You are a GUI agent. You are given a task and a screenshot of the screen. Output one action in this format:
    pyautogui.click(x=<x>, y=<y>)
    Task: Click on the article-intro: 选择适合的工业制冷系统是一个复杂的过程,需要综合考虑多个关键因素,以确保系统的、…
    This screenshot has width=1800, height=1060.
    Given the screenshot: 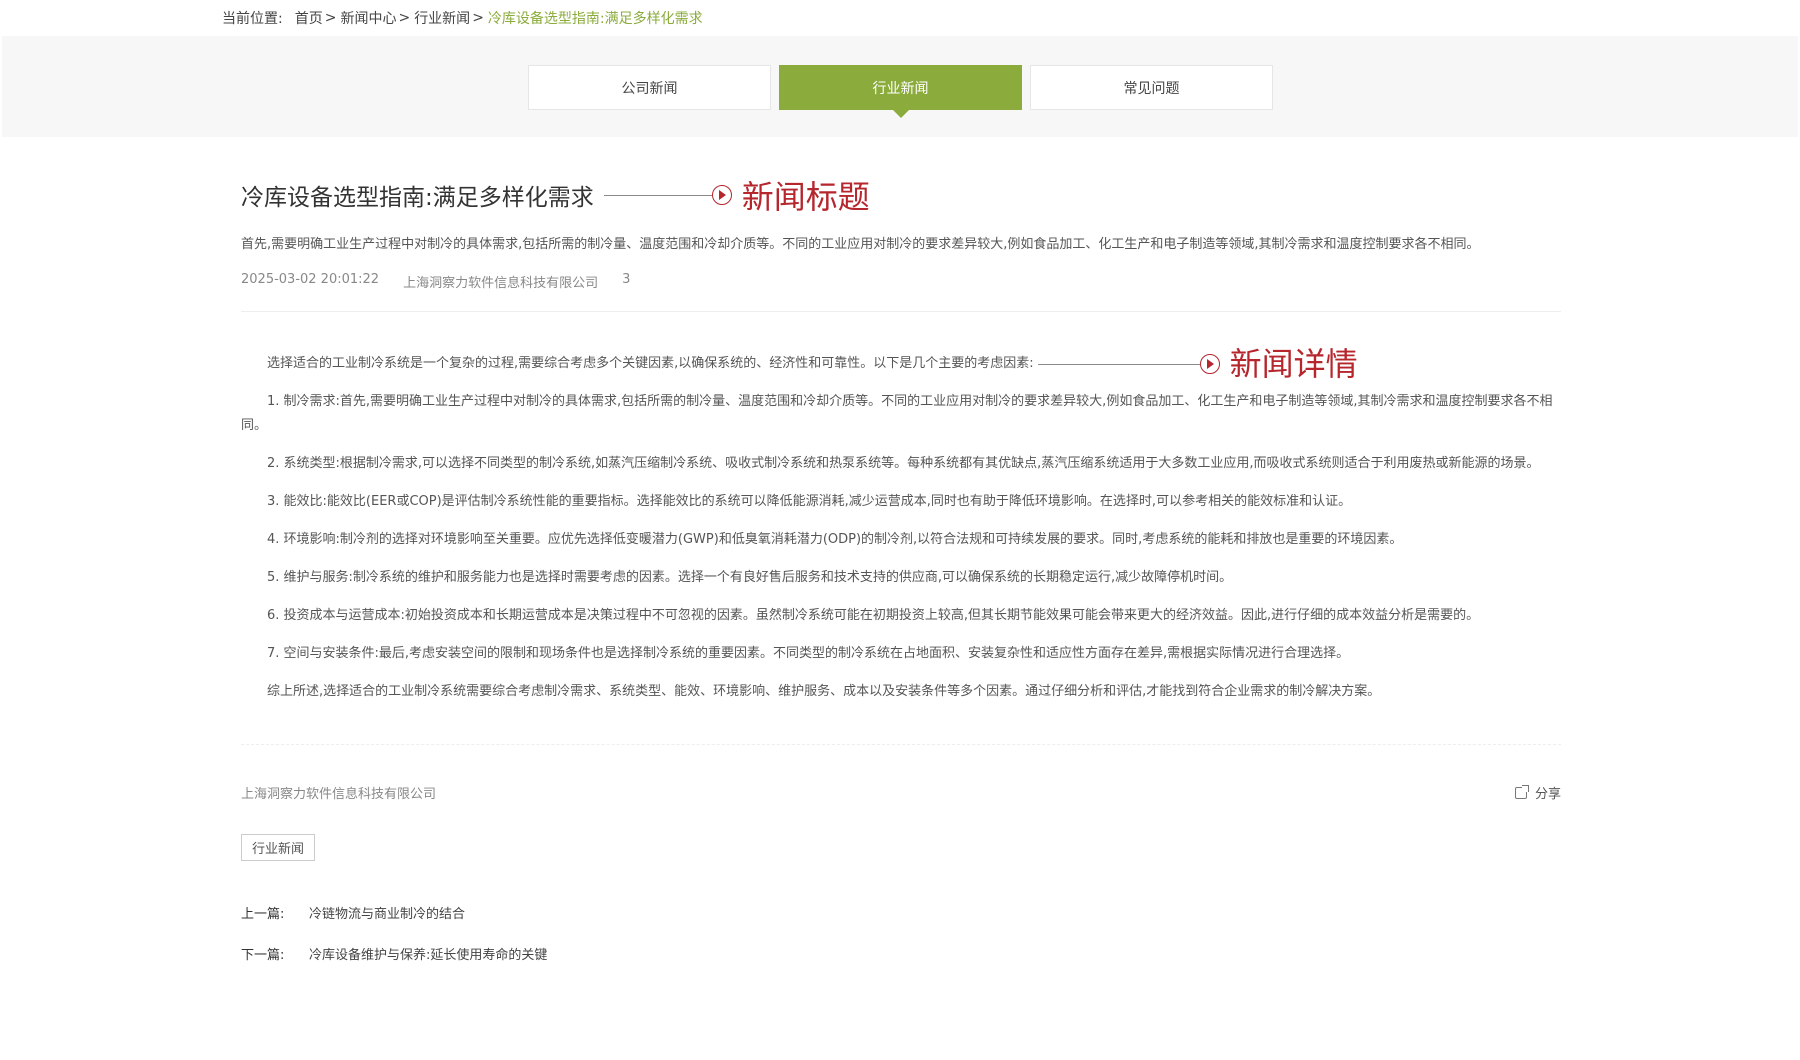 What is the action you would take?
    pyautogui.click(x=901, y=364)
    